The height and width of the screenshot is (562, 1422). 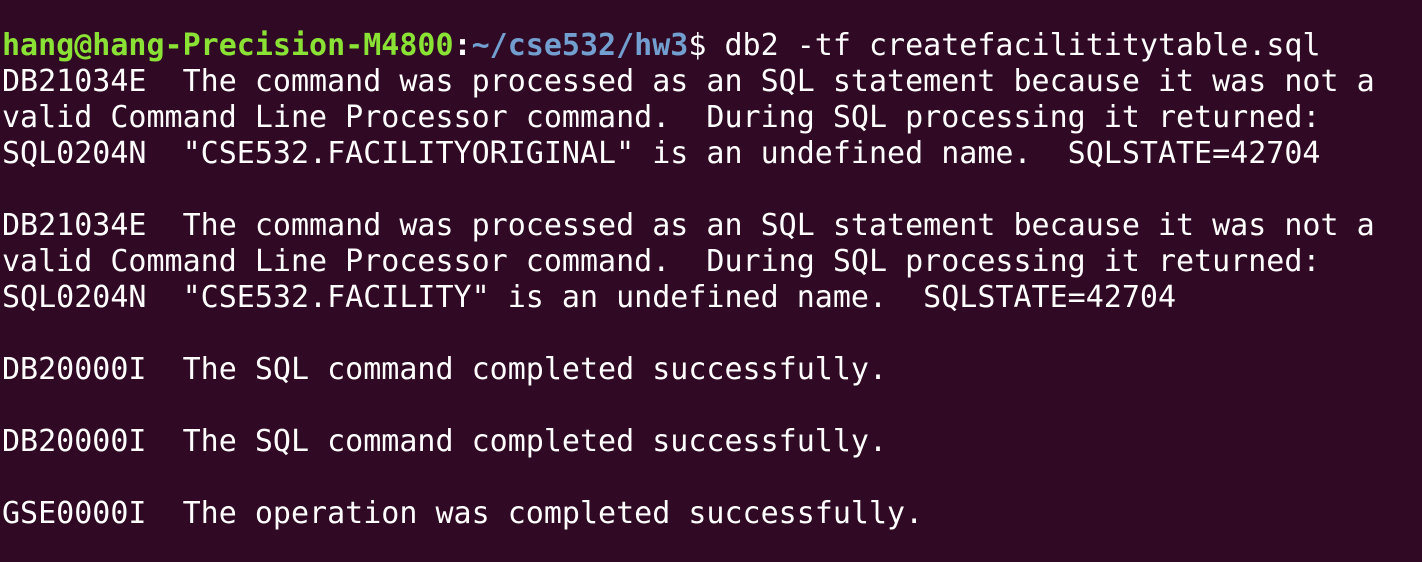 I want to click on prompt-symbol: $, so click(x=697, y=45).